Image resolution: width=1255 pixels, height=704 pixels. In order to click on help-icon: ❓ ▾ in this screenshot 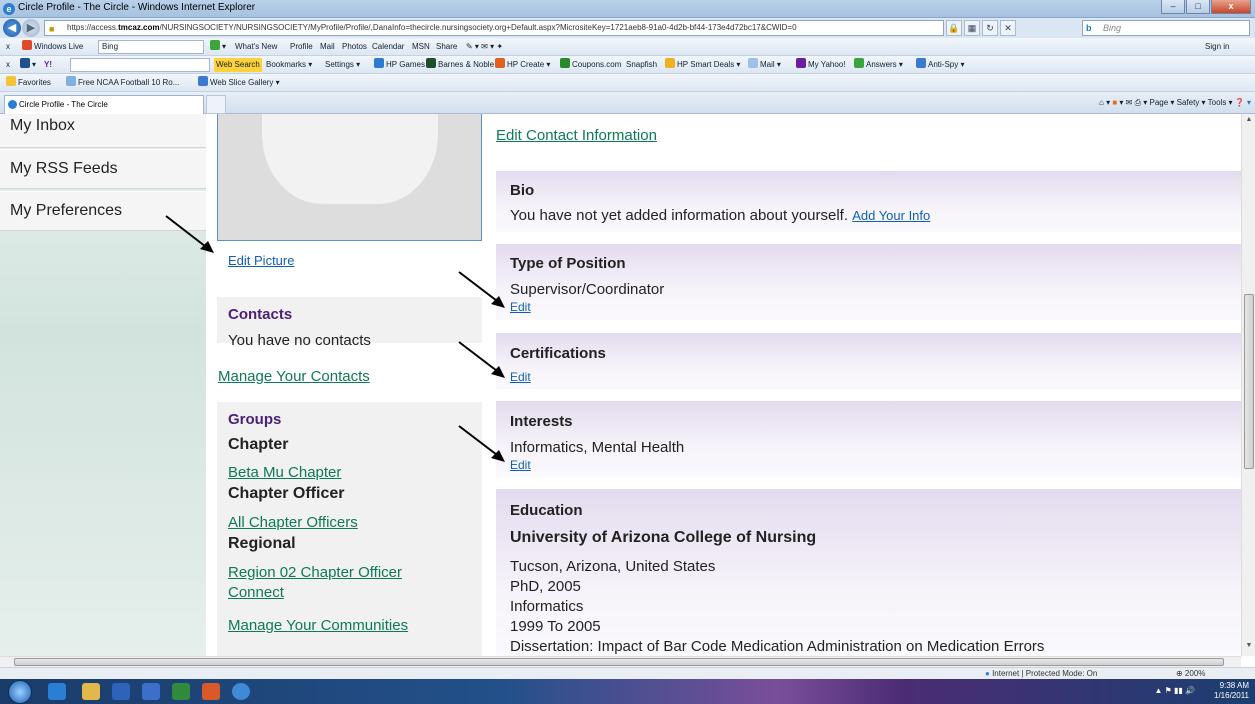, I will do `click(1243, 102)`.